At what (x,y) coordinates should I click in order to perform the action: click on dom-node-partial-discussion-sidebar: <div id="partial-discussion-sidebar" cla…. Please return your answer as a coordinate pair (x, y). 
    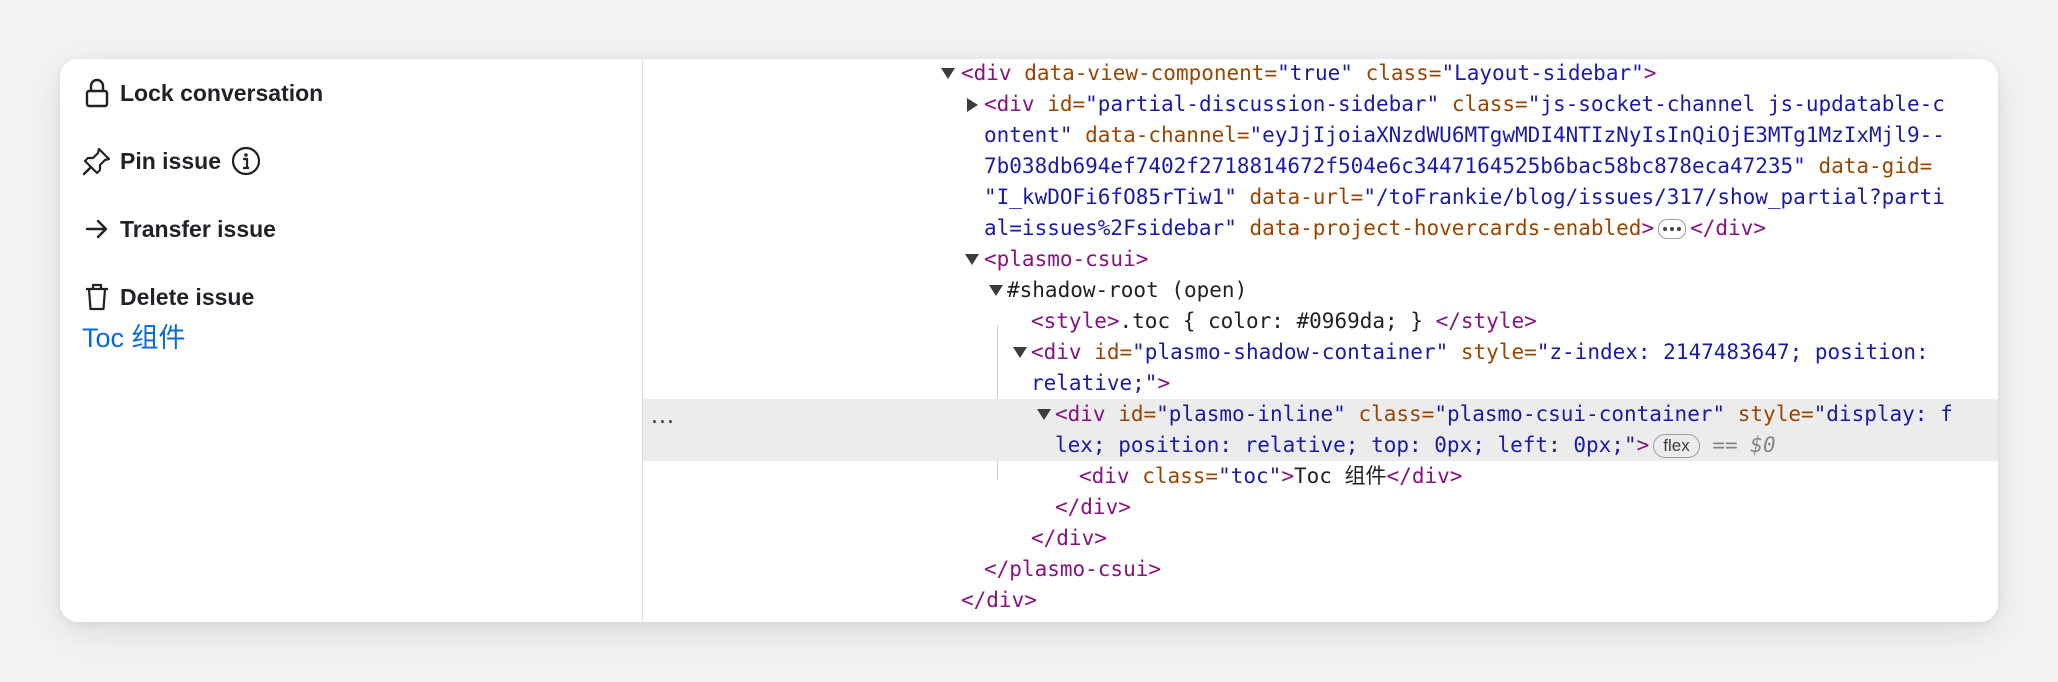
    Looking at the image, I should click on (1320, 104).